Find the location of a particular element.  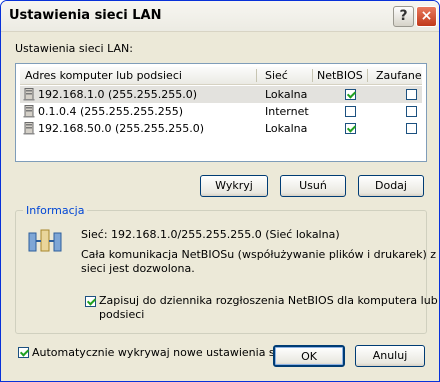

list-row: 0.1.0.4 (255.255.255.255) Internet is located at coordinates (221, 111).